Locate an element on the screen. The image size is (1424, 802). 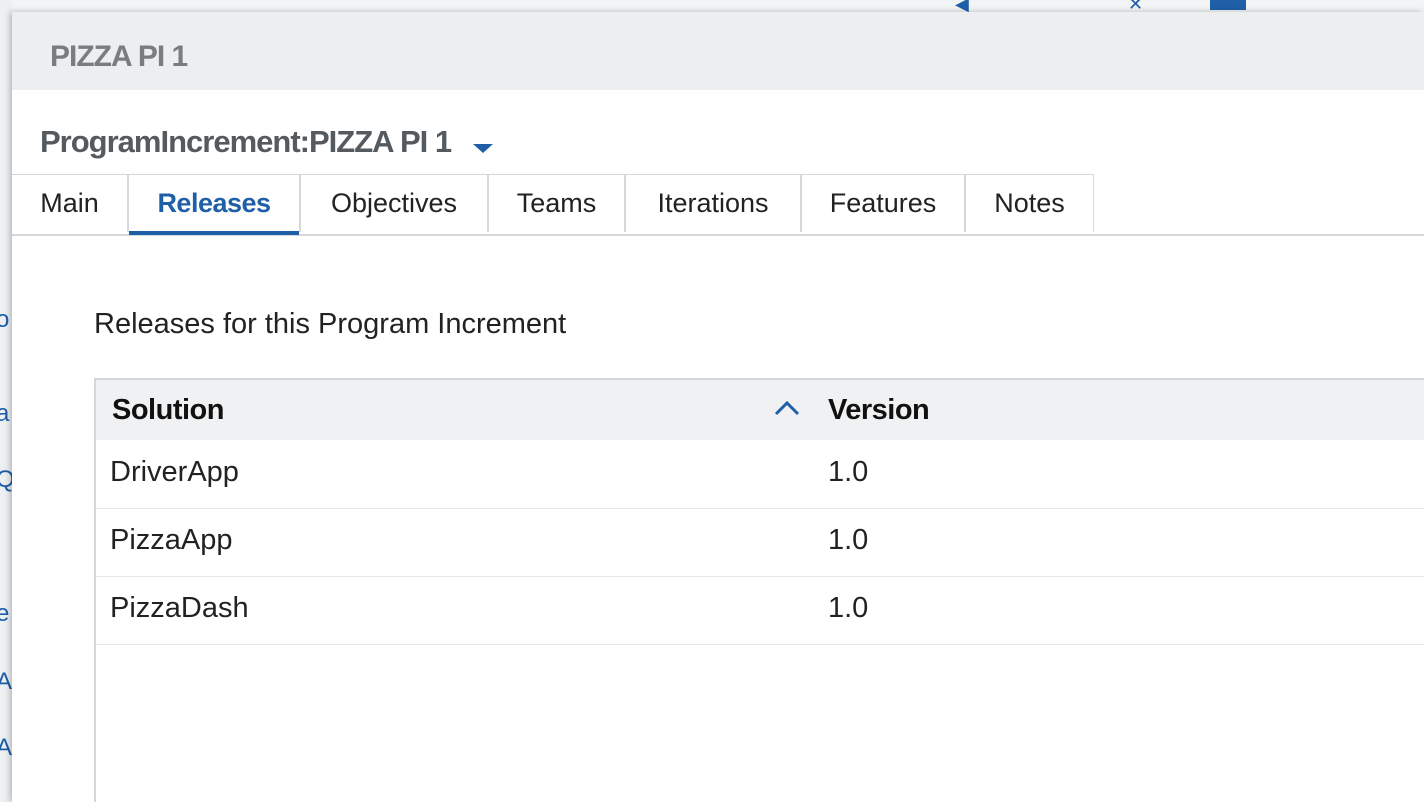
background-sidebar-glyph: a is located at coordinates (5, 413).